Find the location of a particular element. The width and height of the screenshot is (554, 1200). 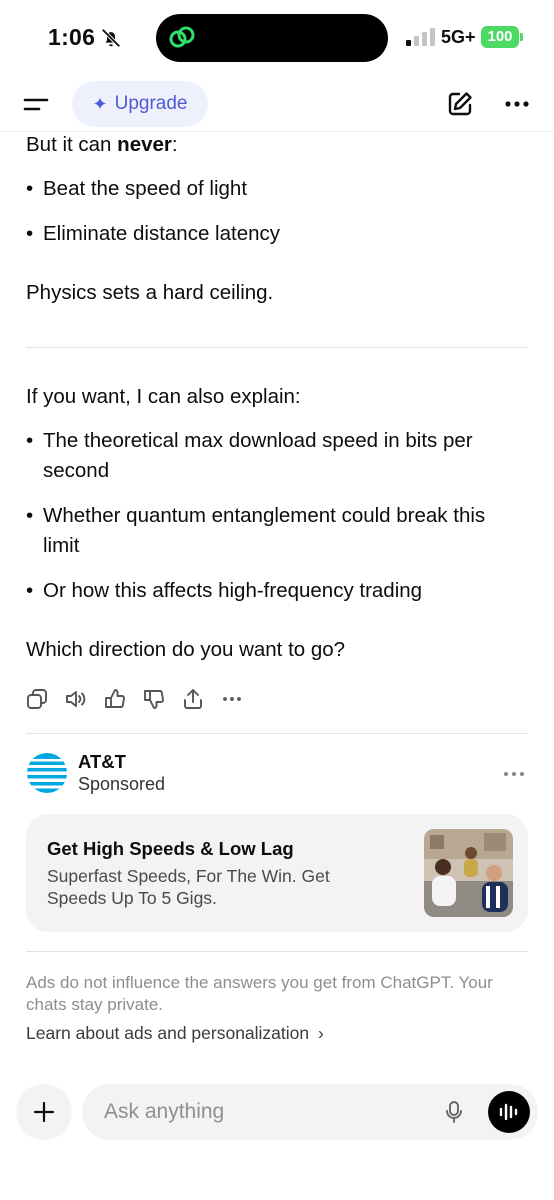

chevron-right-icon: › is located at coordinates (321, 1033).